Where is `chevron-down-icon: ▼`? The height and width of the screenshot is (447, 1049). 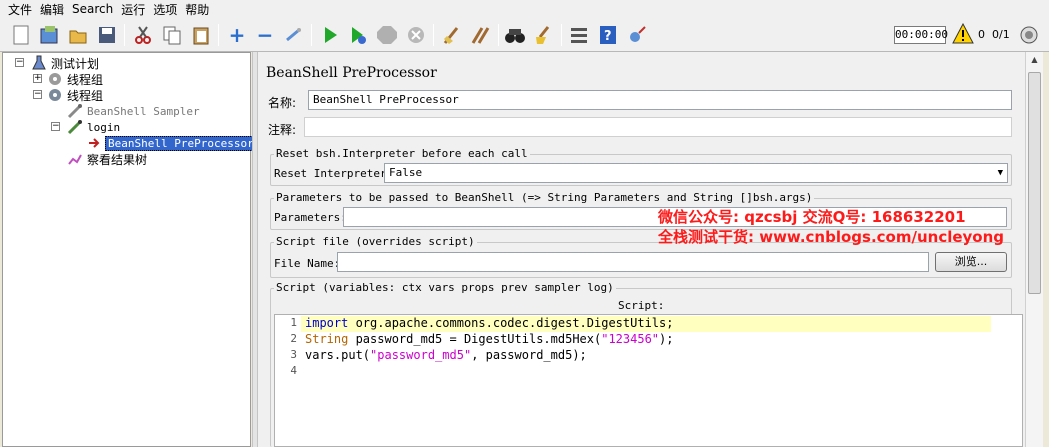 chevron-down-icon: ▼ is located at coordinates (1000, 173).